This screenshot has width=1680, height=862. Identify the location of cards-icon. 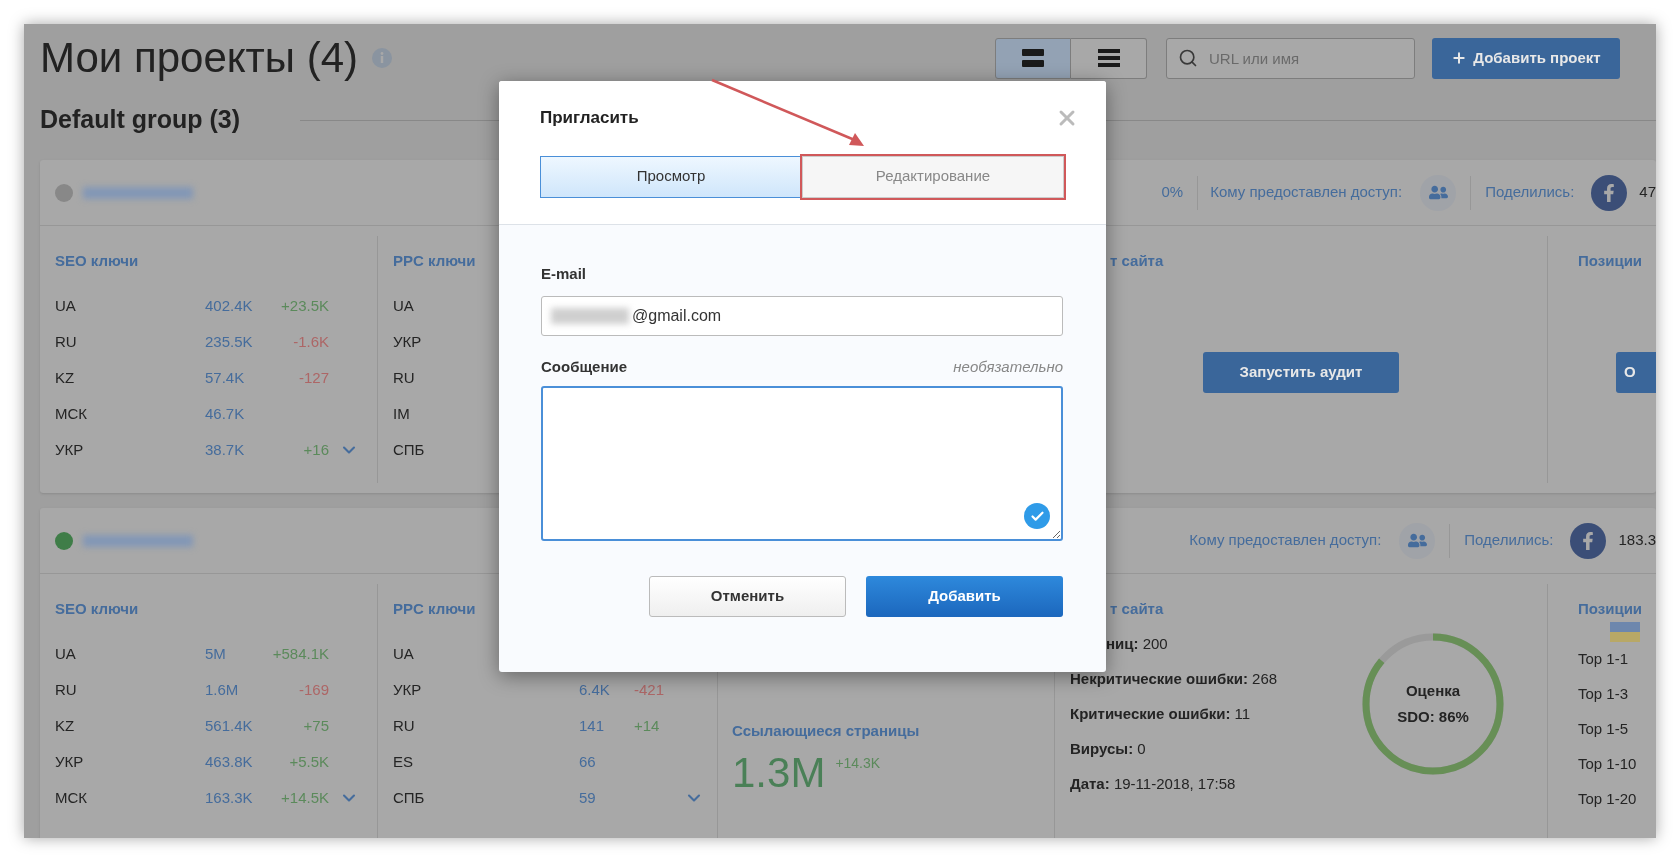
(1033, 58).